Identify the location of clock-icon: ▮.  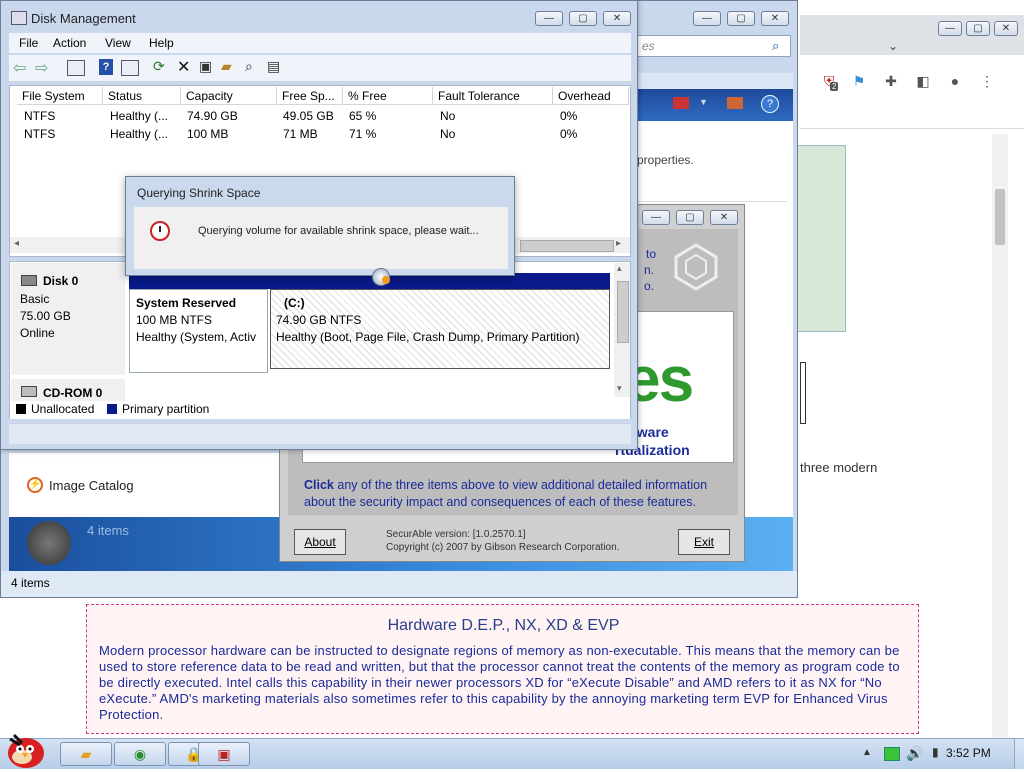
(935, 752).